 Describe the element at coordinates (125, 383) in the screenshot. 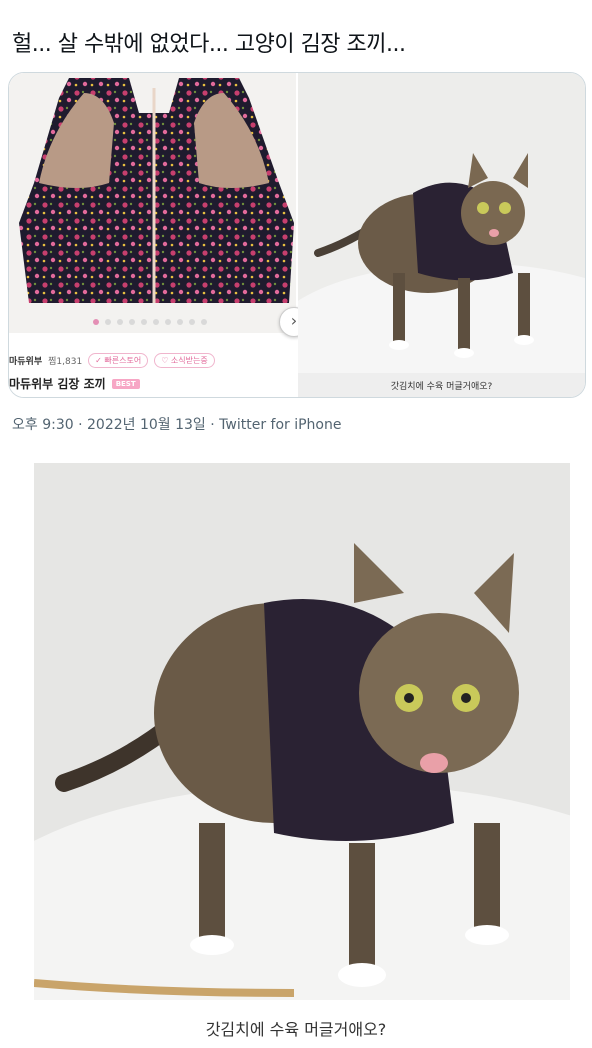

I see `best-badge: BEST` at that location.